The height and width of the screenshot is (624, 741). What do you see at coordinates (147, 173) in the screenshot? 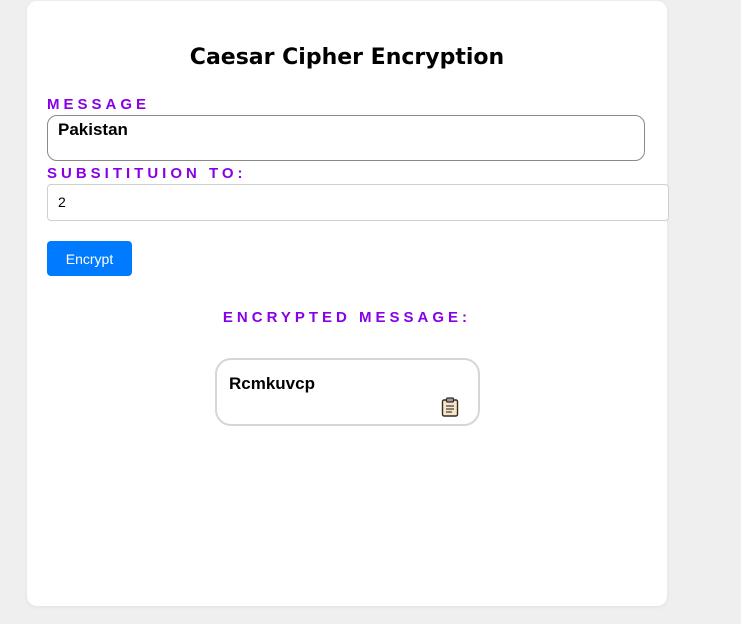
I see `substitution-label: SUBSITITUION TO:` at bounding box center [147, 173].